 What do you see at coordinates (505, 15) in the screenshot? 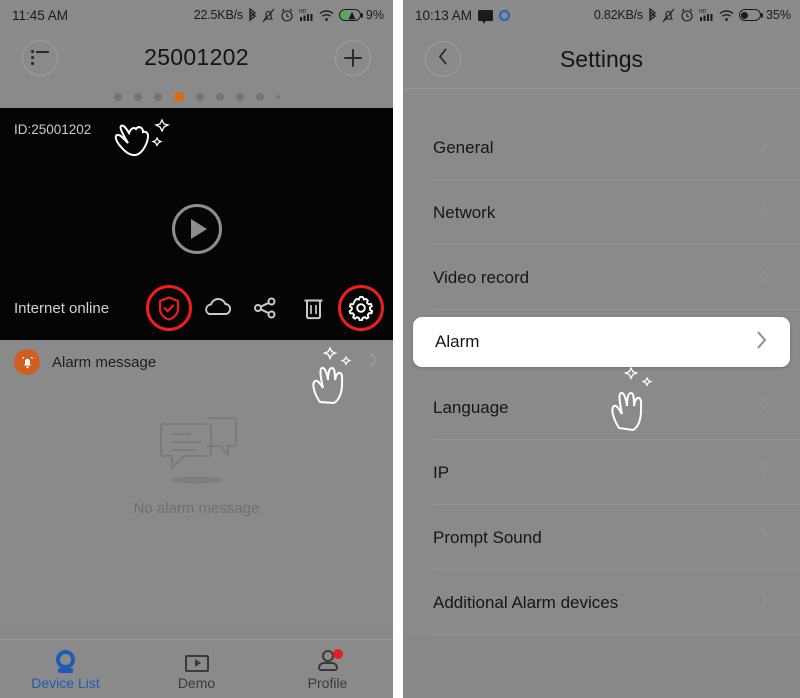
I see `circle-sync-icon` at bounding box center [505, 15].